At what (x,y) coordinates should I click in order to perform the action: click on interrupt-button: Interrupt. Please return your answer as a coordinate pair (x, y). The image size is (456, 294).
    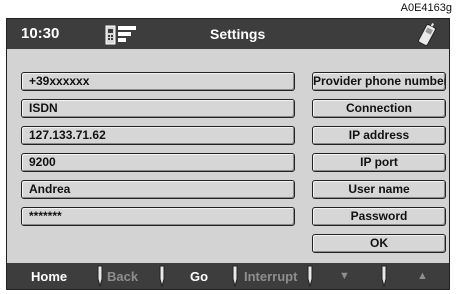
    Looking at the image, I should click on (270, 276).